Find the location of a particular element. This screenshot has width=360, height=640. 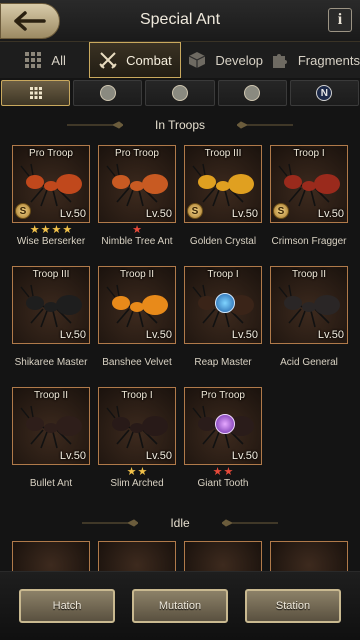

star-rating: ★ ★ is located at coordinates (223, 472).